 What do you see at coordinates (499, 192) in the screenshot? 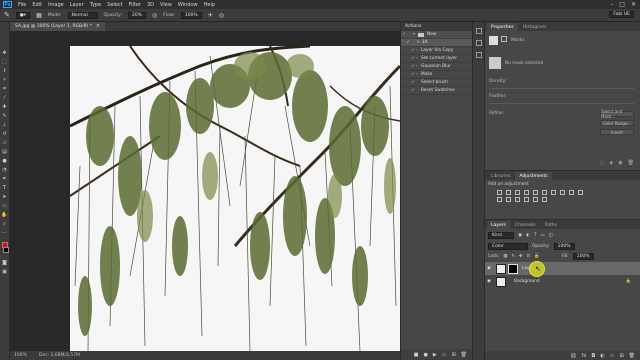
I see `brightness-contrast-icon` at bounding box center [499, 192].